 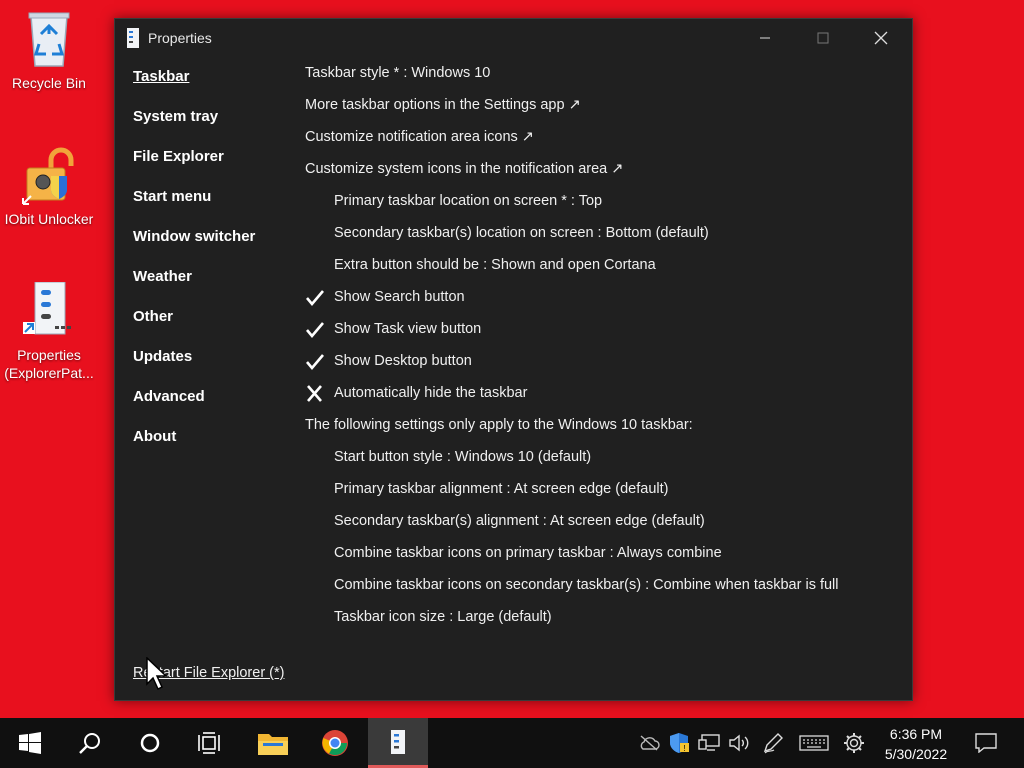 I want to click on shield-icon: !, so click(x=679, y=743).